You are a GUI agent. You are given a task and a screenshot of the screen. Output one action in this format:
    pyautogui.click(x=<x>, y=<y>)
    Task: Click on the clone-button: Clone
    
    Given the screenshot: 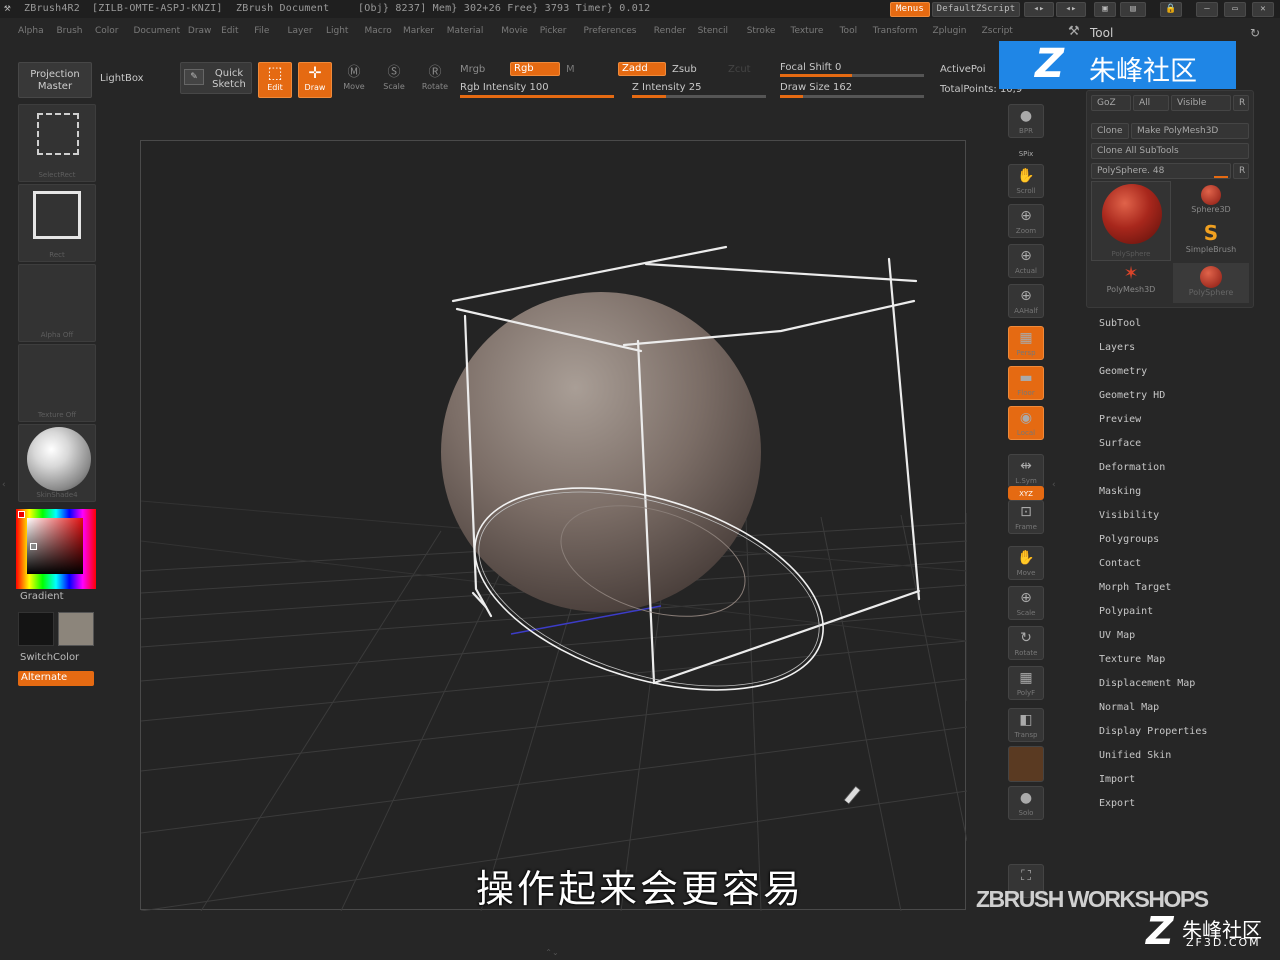 What is the action you would take?
    pyautogui.click(x=1110, y=131)
    